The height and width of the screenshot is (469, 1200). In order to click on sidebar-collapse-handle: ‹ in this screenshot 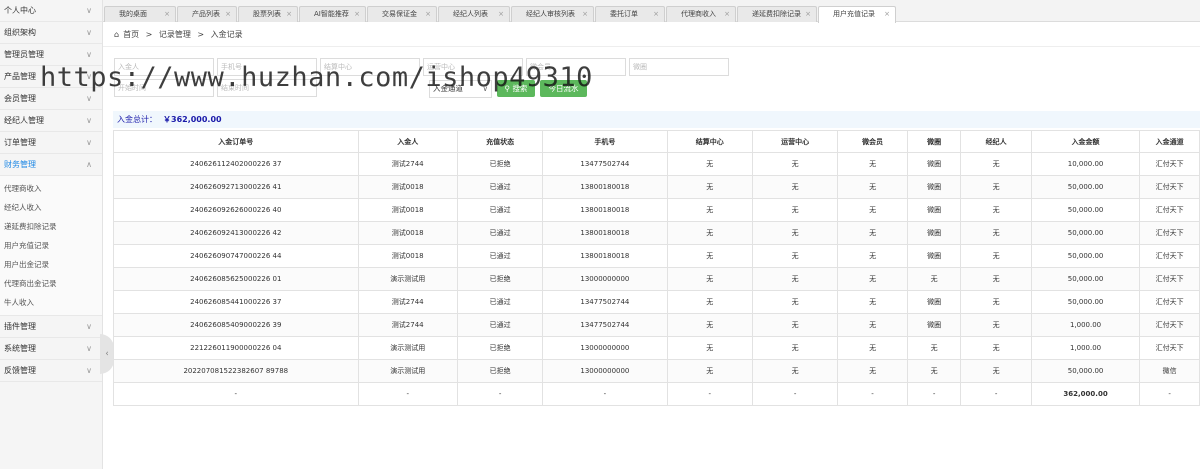, I will do `click(107, 354)`.